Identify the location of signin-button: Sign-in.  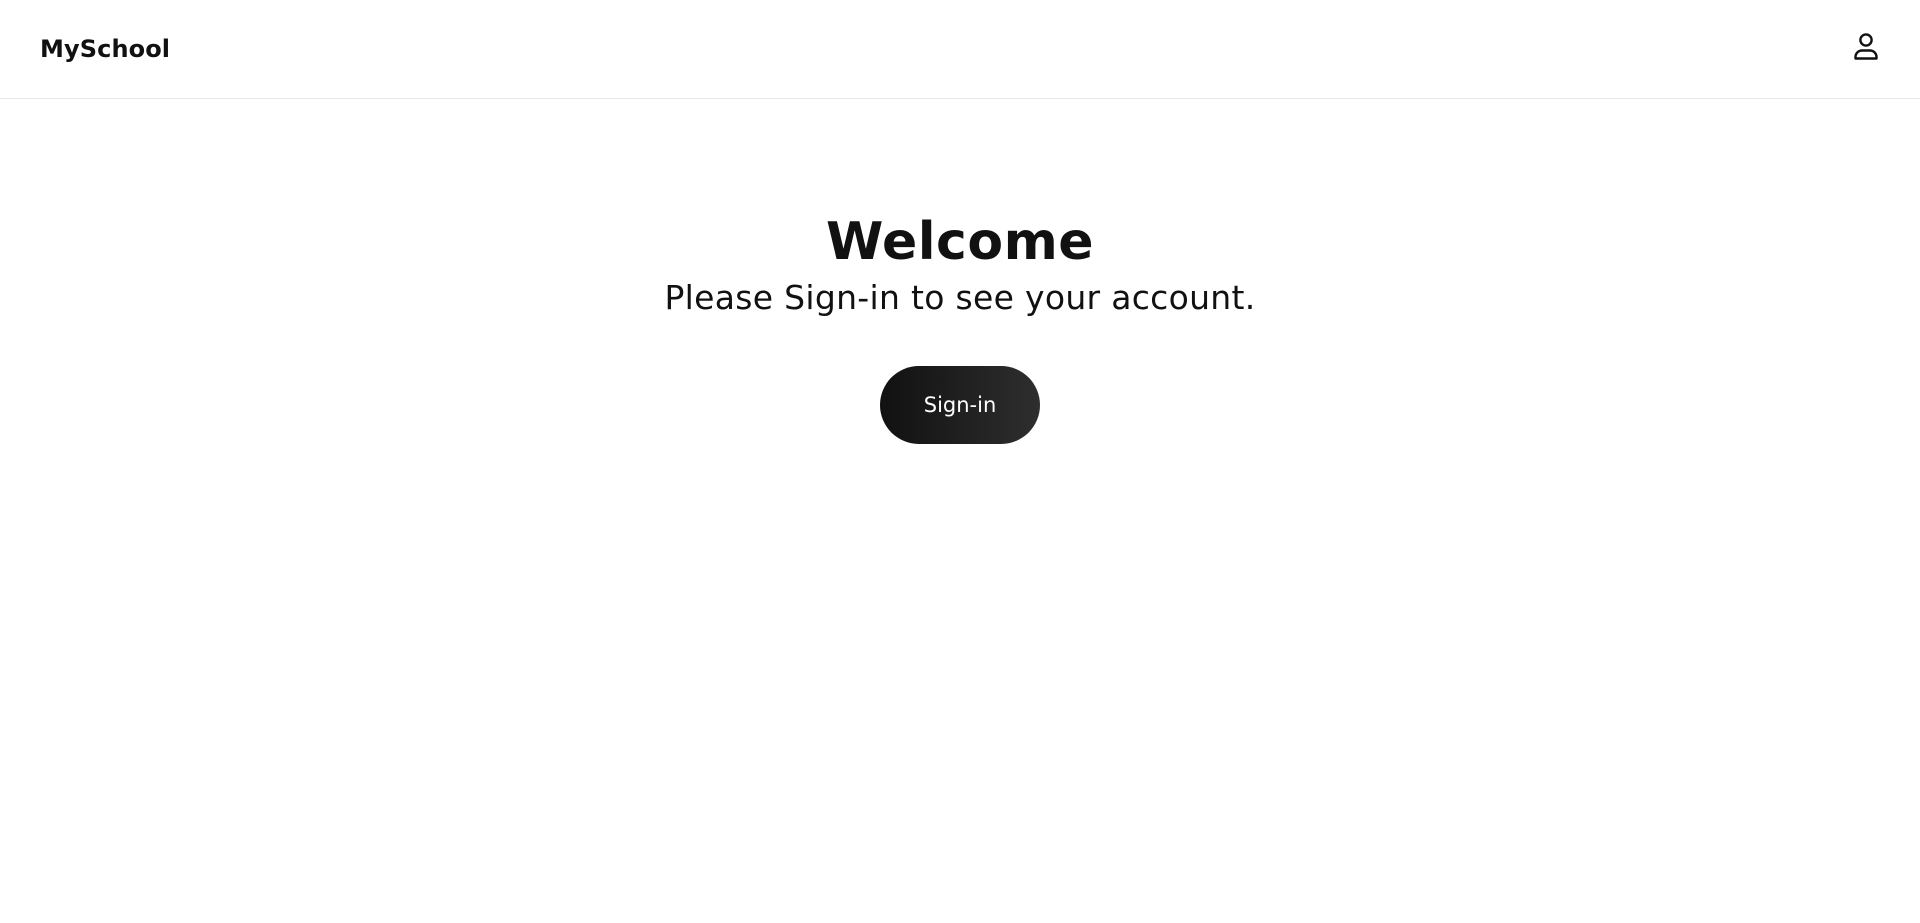
(960, 405).